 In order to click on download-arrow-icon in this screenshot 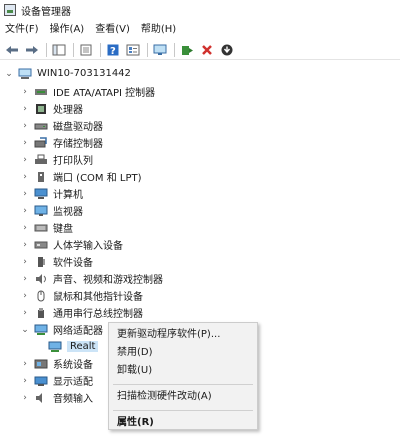, I will do `click(227, 50)`.